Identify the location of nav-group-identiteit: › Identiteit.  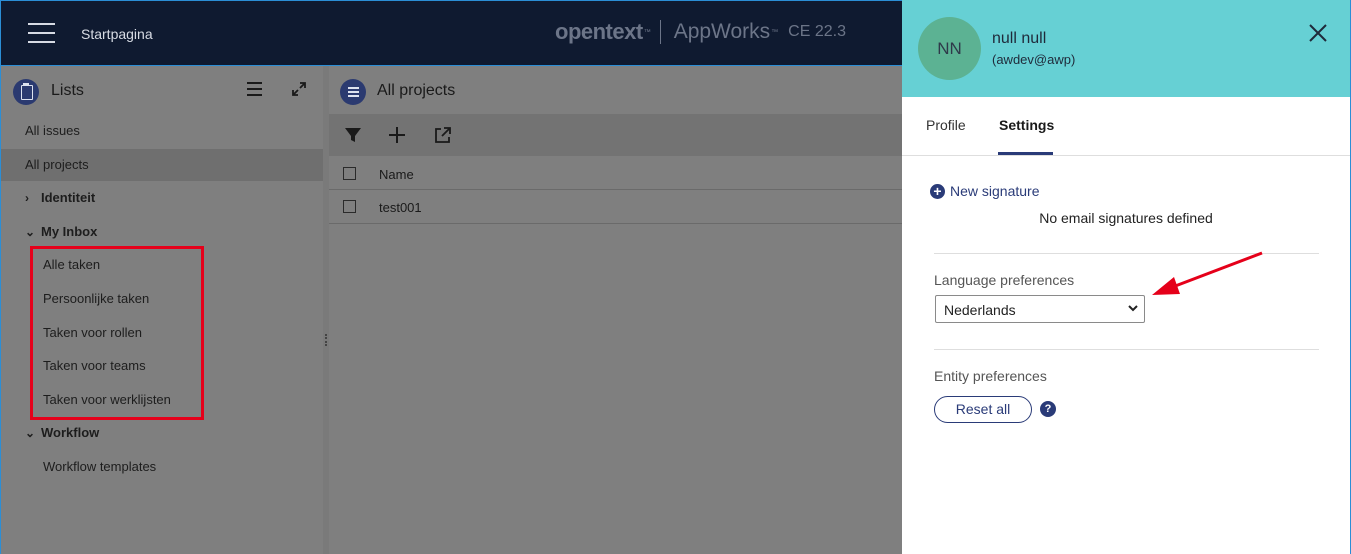
(162, 198).